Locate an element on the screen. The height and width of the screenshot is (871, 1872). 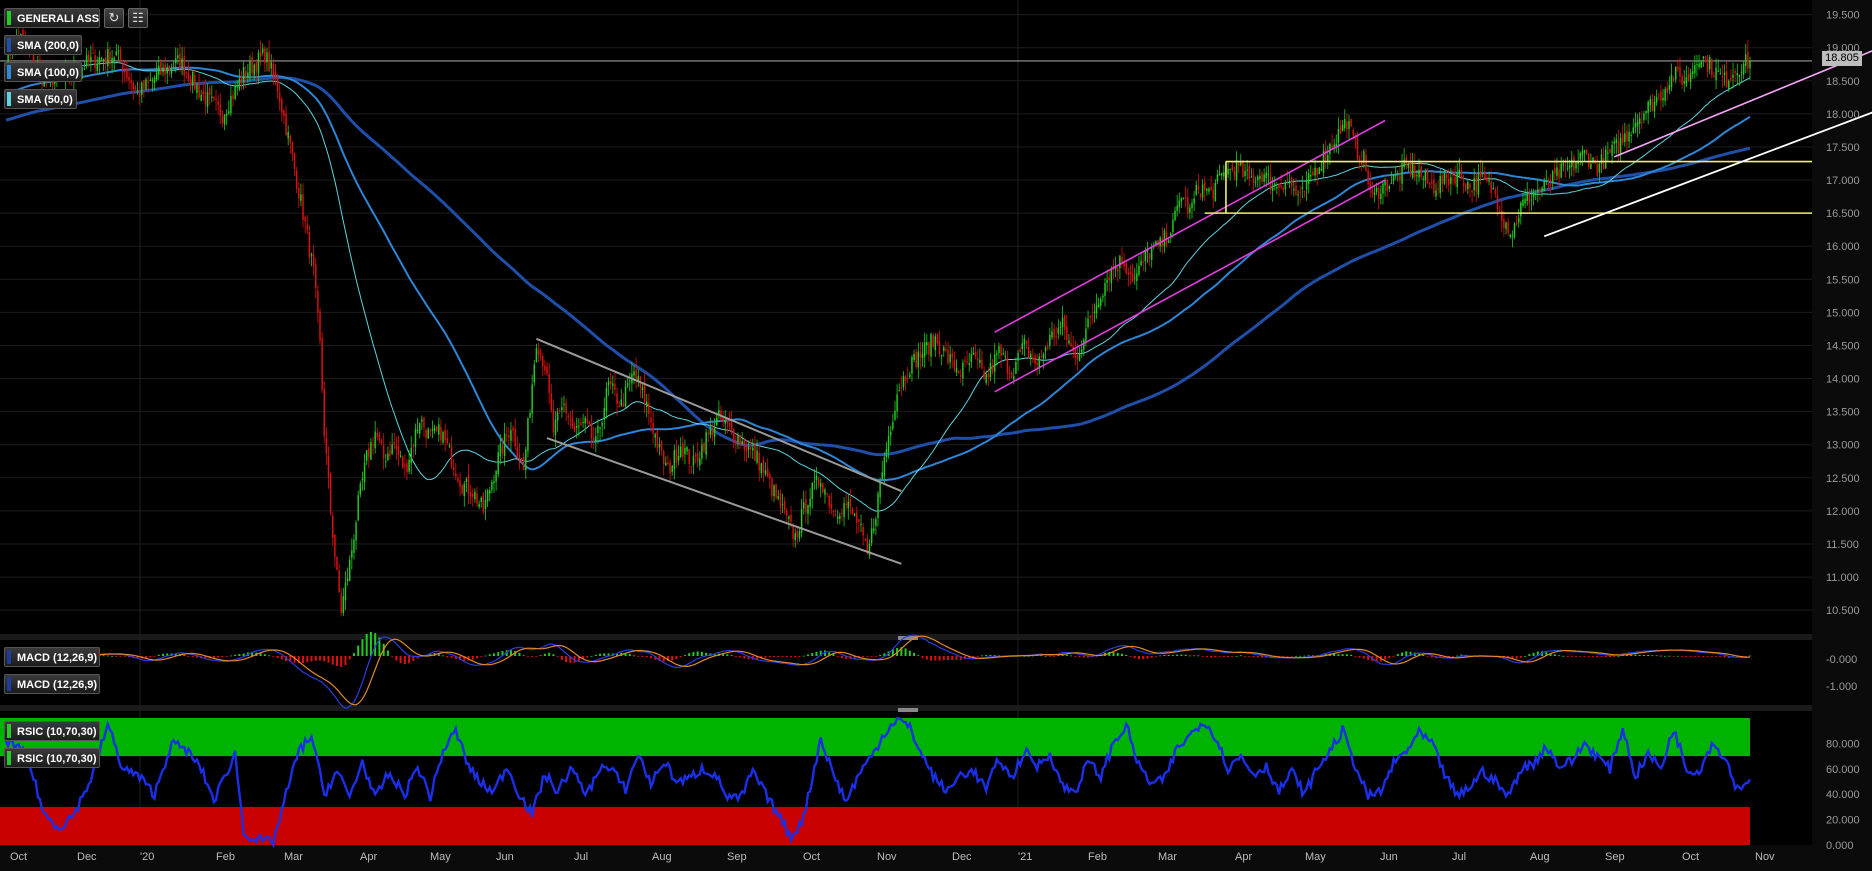
macd-label-2: MACD (12,26,9) is located at coordinates (52, 684).